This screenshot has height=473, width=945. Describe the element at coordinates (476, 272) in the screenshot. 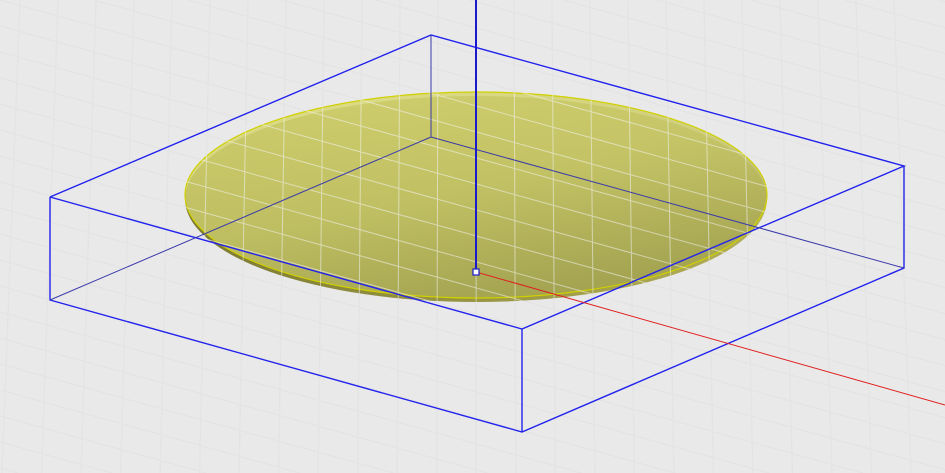

I see `origin-handle` at that location.